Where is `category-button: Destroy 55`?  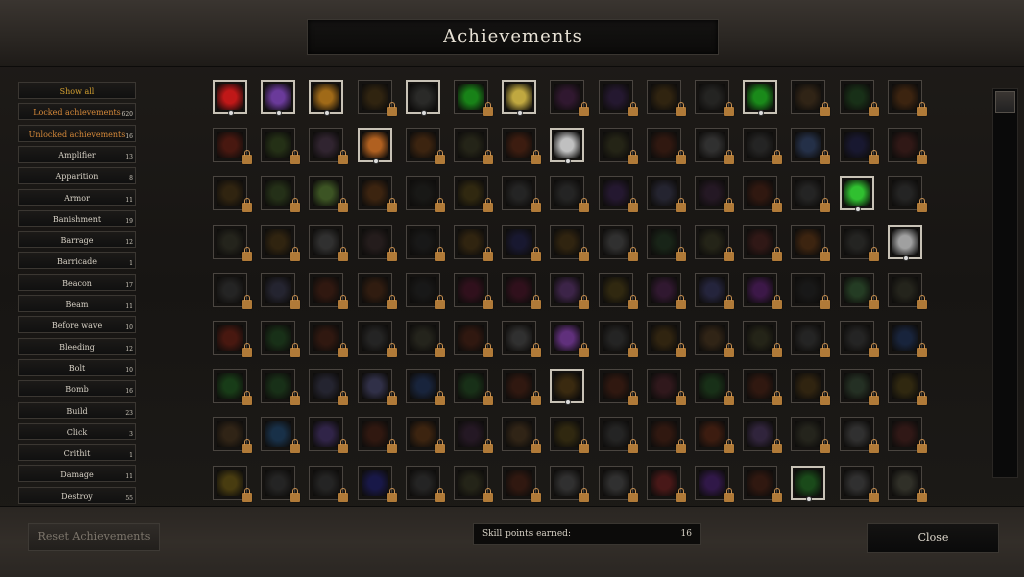 category-button: Destroy 55 is located at coordinates (77, 495).